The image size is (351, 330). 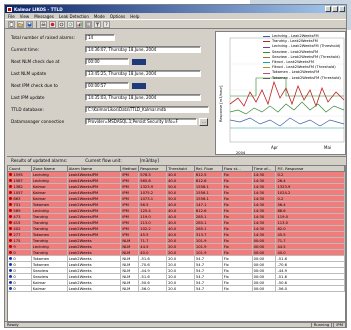 What do you see at coordinates (14, 246) in the screenshot?
I see `count-value: 9` at bounding box center [14, 246].